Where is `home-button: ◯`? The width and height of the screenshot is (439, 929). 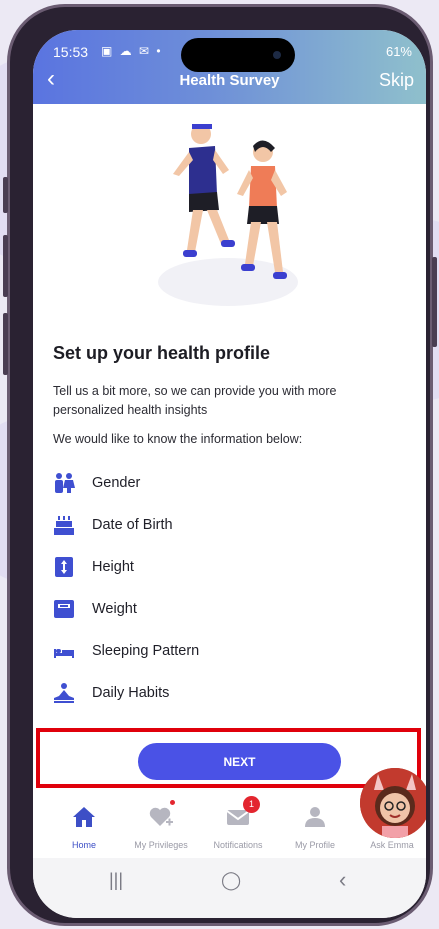
home-button: ◯ is located at coordinates (231, 880).